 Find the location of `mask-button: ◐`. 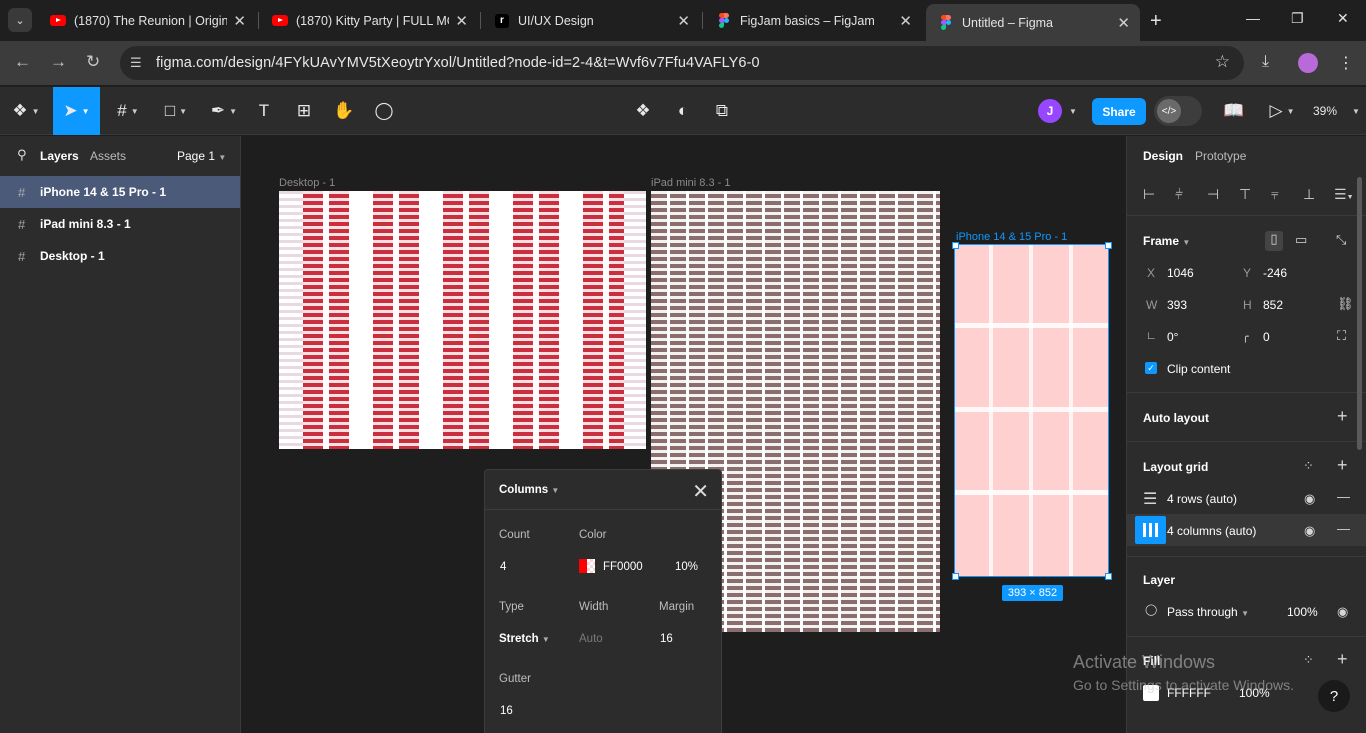

mask-button: ◐ is located at coordinates (683, 111).